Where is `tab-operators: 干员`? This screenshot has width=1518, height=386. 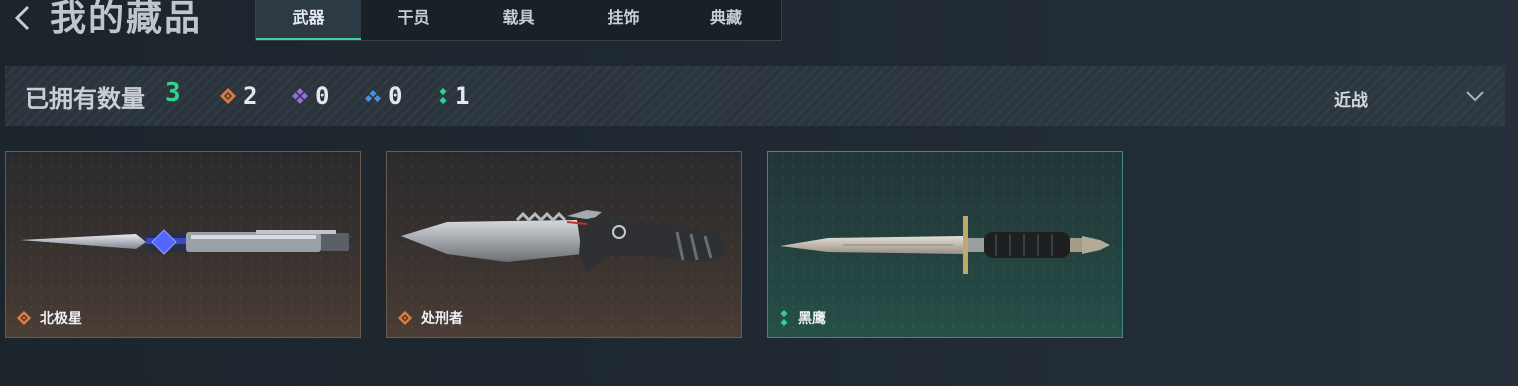
tab-operators: 干员 is located at coordinates (413, 20).